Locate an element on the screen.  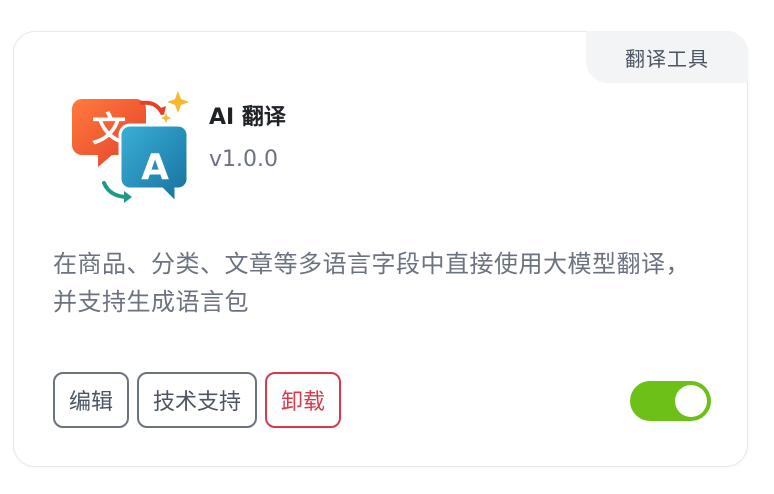
app-description: 在商品、分类、文章等多语言字段中直接使用大模型翻译，并支持生成语言包 is located at coordinates (371, 283).